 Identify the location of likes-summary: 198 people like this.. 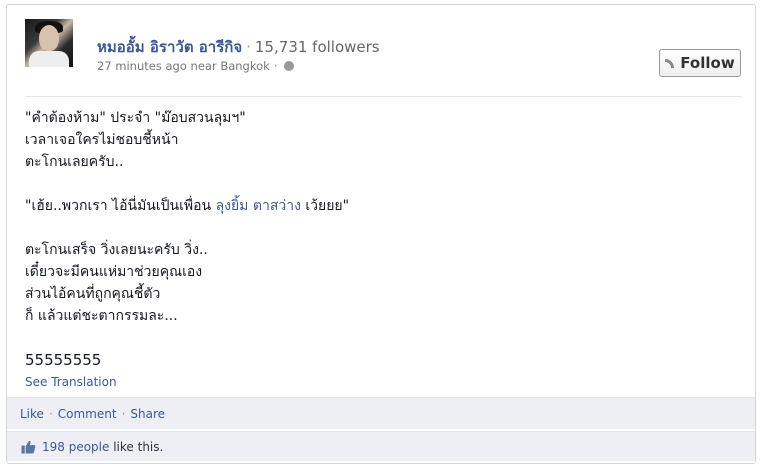
(381, 446).